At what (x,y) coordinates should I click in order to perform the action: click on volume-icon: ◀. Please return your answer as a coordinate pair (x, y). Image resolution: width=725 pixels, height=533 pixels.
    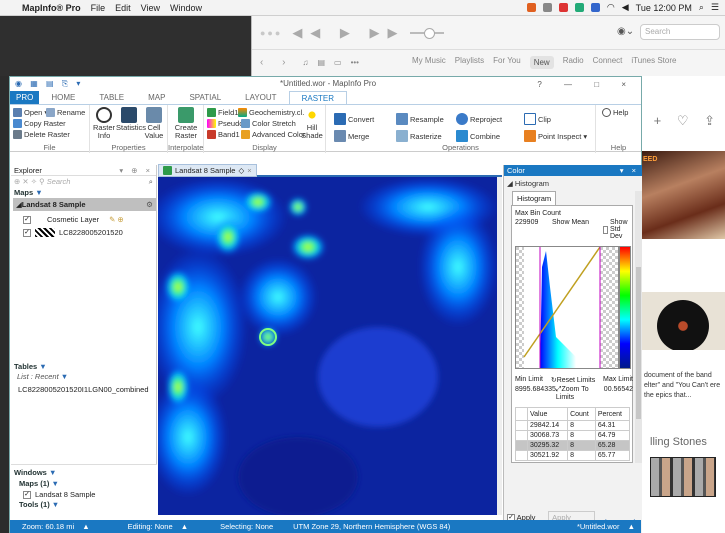
    Looking at the image, I should click on (625, 7).